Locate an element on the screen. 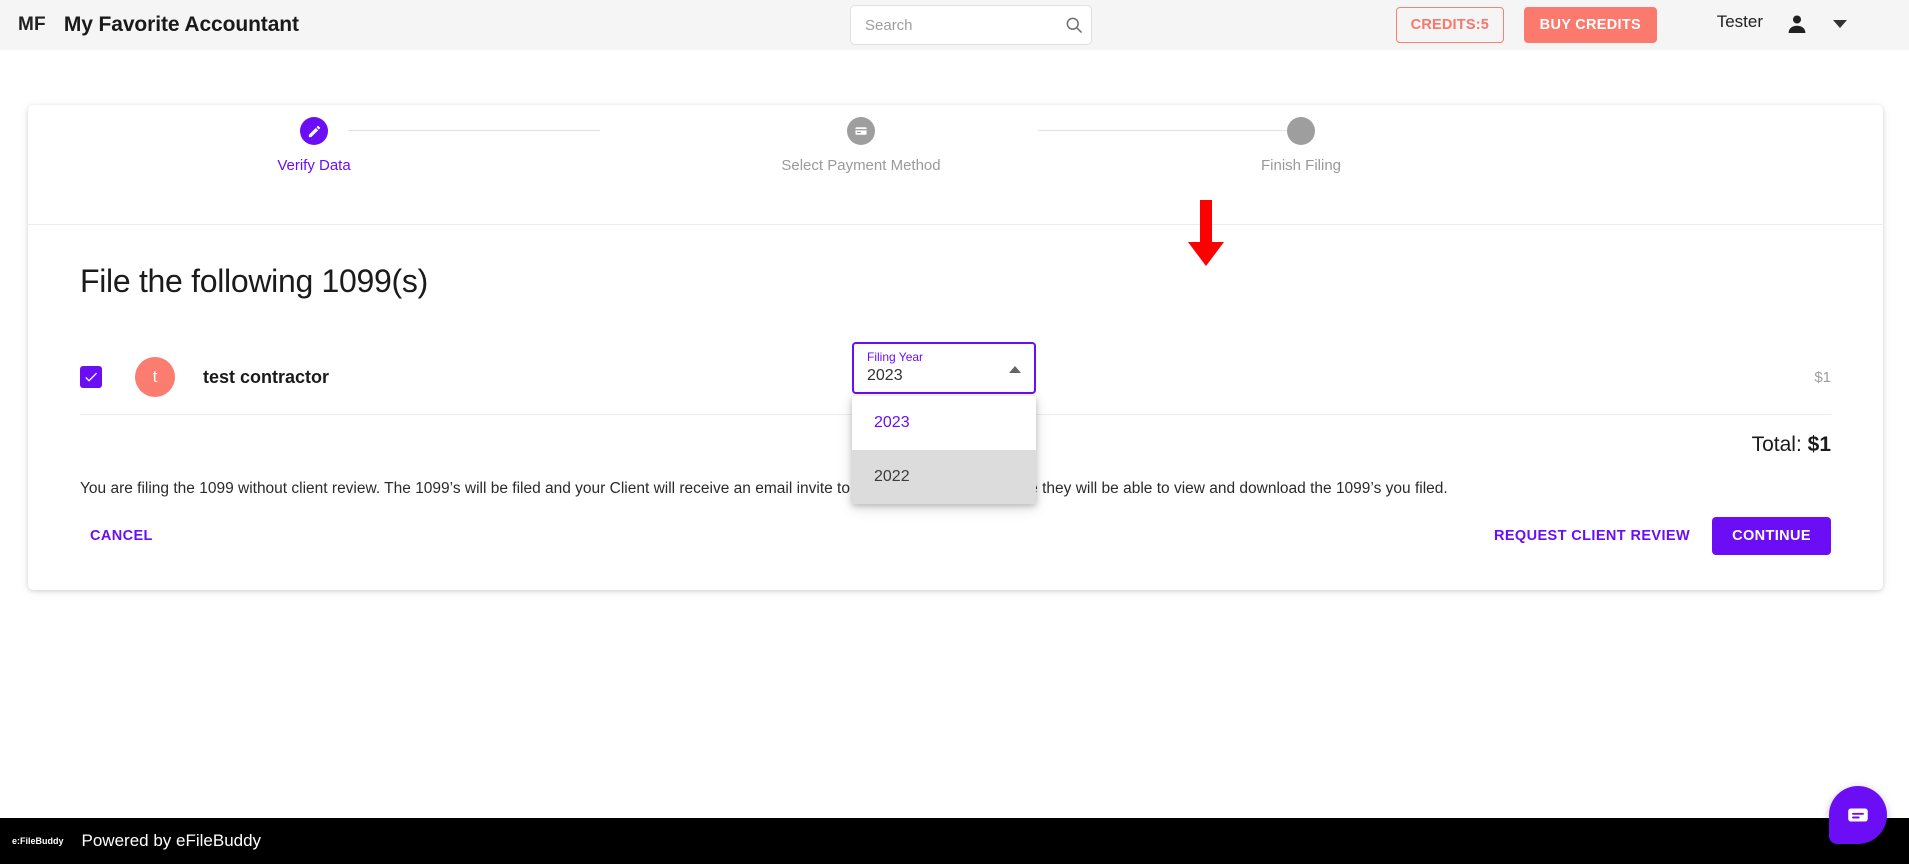 The width and height of the screenshot is (1909, 864). stepper-label-1: Verify Data is located at coordinates (314, 165).